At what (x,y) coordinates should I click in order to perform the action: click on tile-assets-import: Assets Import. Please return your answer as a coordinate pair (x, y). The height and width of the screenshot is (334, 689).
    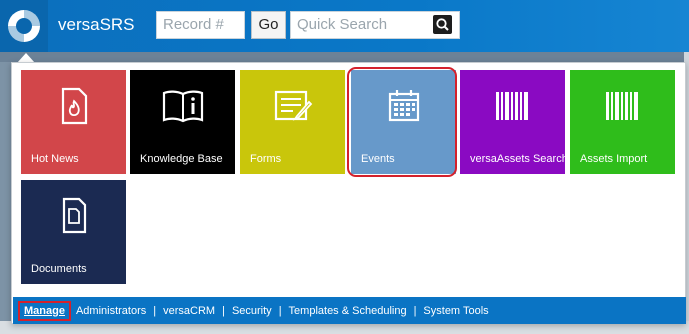
    Looking at the image, I should click on (622, 122).